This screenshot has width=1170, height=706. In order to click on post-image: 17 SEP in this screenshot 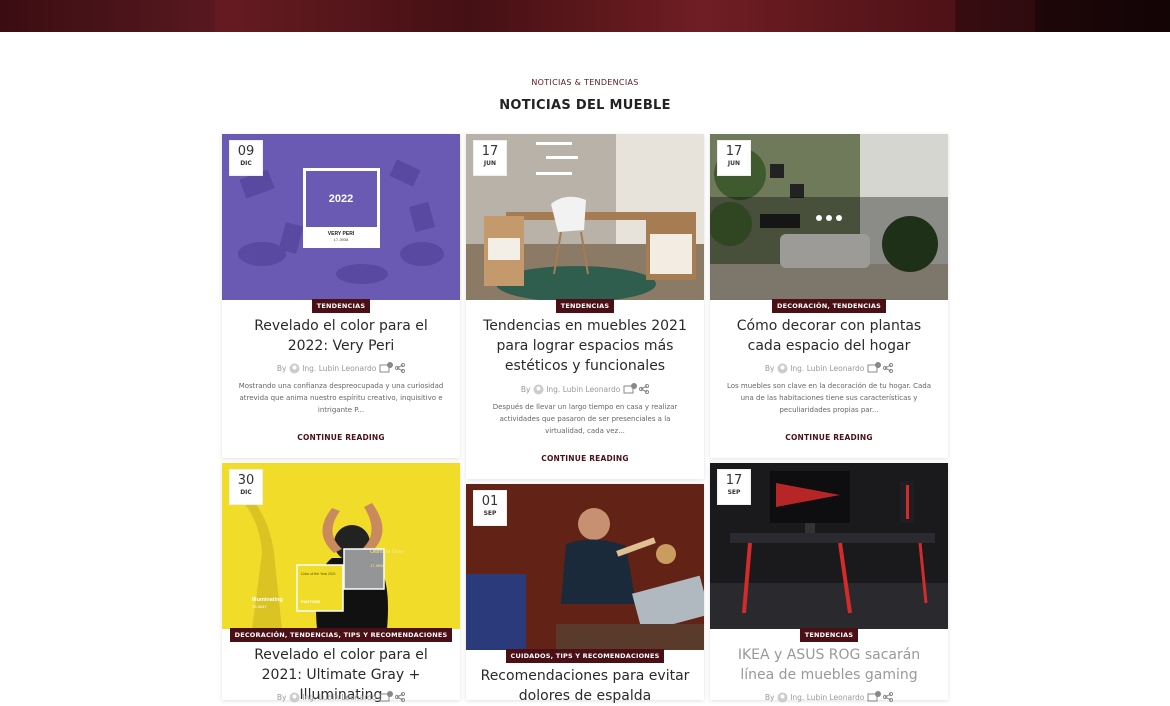, I will do `click(829, 546)`.